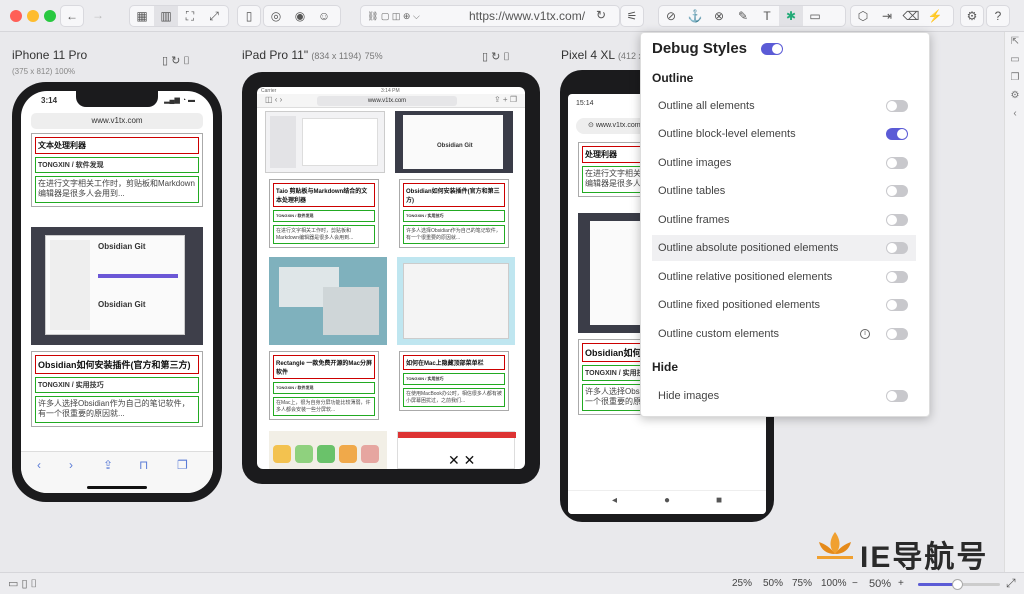 Image resolution: width=1024 pixels, height=594 pixels. Describe the element at coordinates (784, 163) in the screenshot. I see `option-outline-images: Outline images` at that location.